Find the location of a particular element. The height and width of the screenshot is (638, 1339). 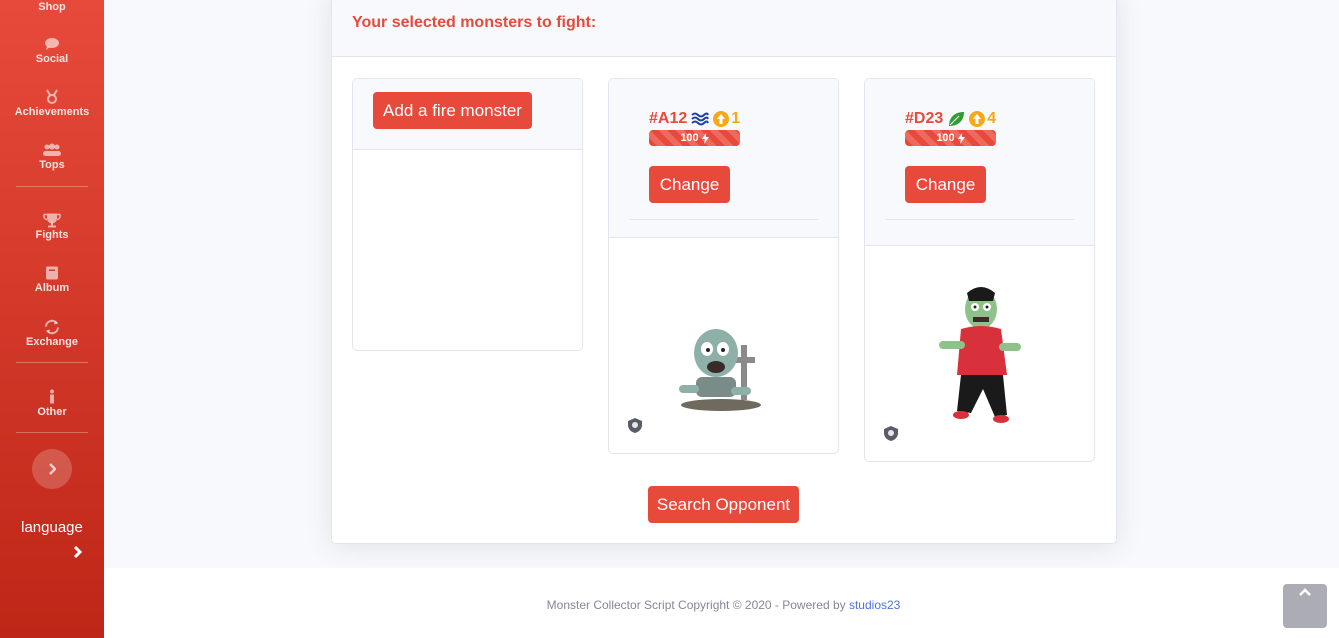

studios23-link: studios23 is located at coordinates (874, 605).